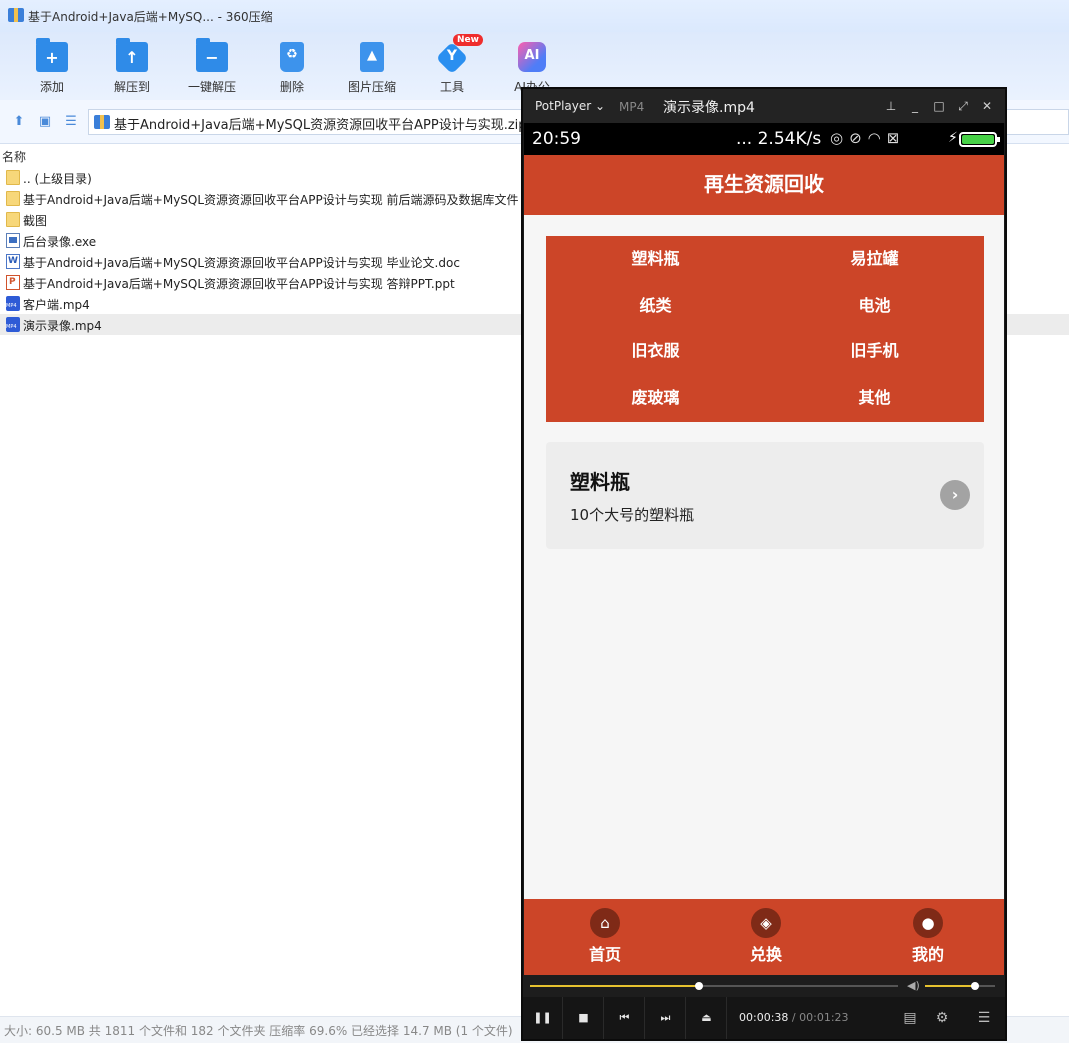 The height and width of the screenshot is (1043, 1069). Describe the element at coordinates (939, 106) in the screenshot. I see `maximize-icon: □` at that location.